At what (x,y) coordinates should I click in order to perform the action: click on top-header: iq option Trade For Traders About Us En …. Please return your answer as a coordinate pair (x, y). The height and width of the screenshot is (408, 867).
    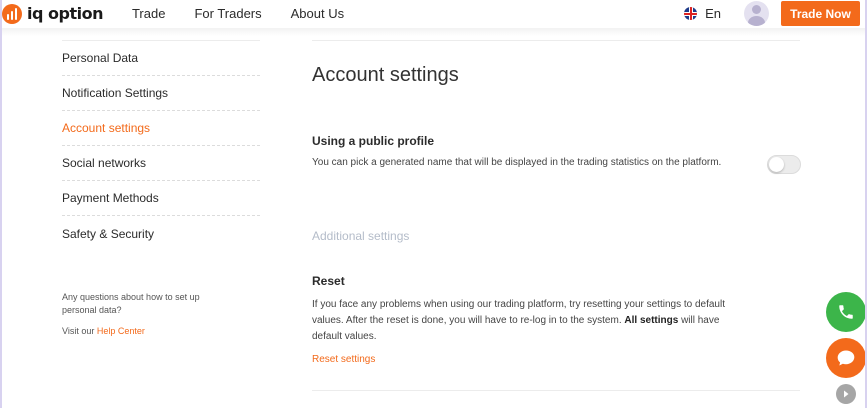
    Looking at the image, I should click on (433, 13).